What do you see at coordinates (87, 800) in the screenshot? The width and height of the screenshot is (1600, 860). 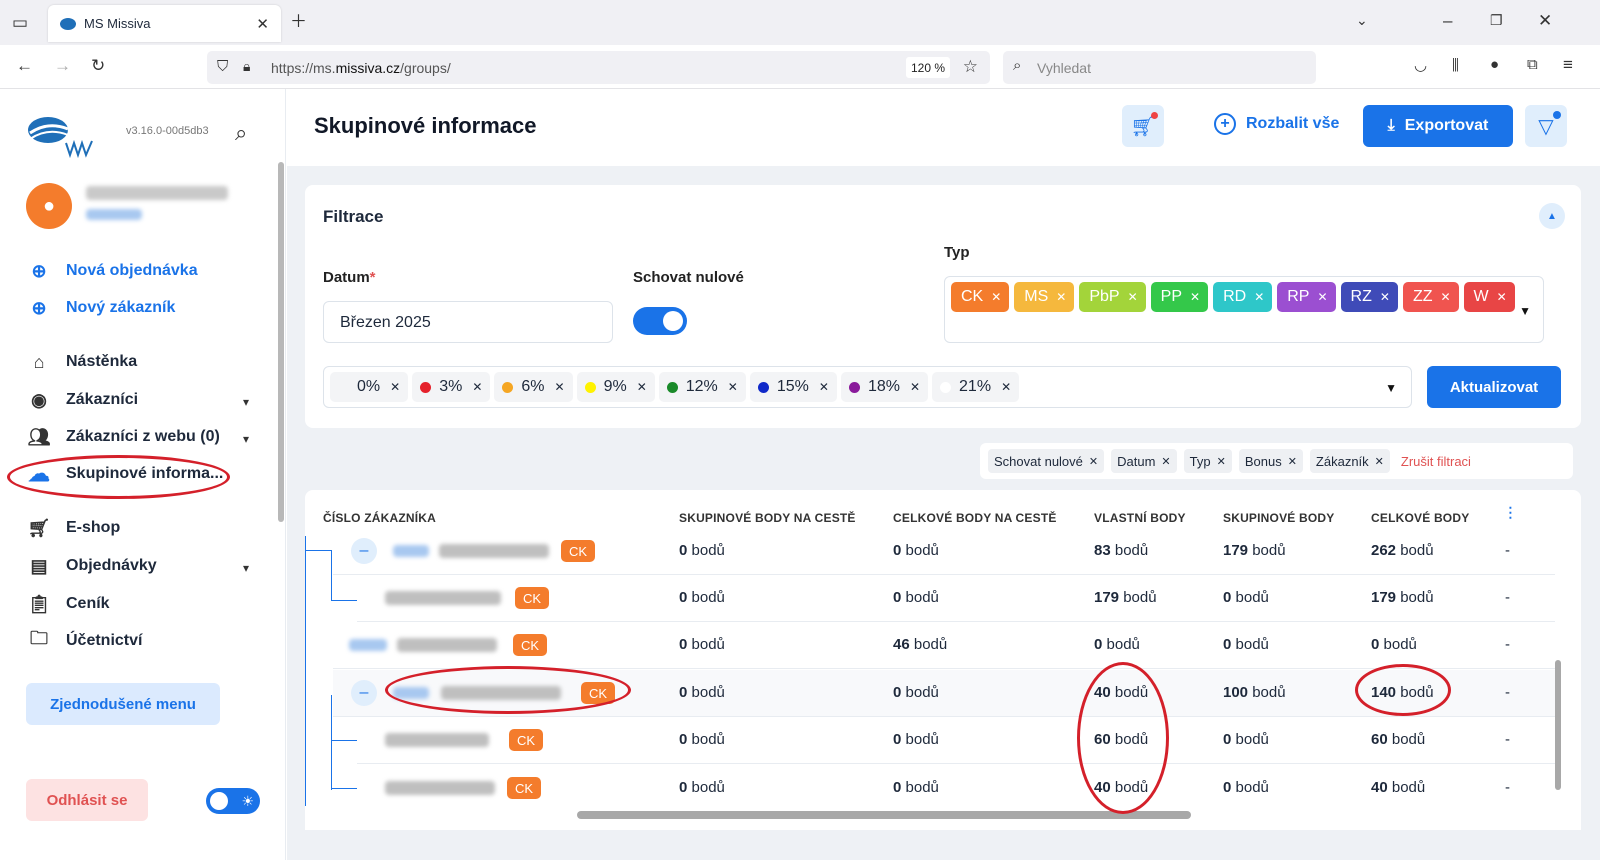 I see `logout-button: Odhlásit se` at bounding box center [87, 800].